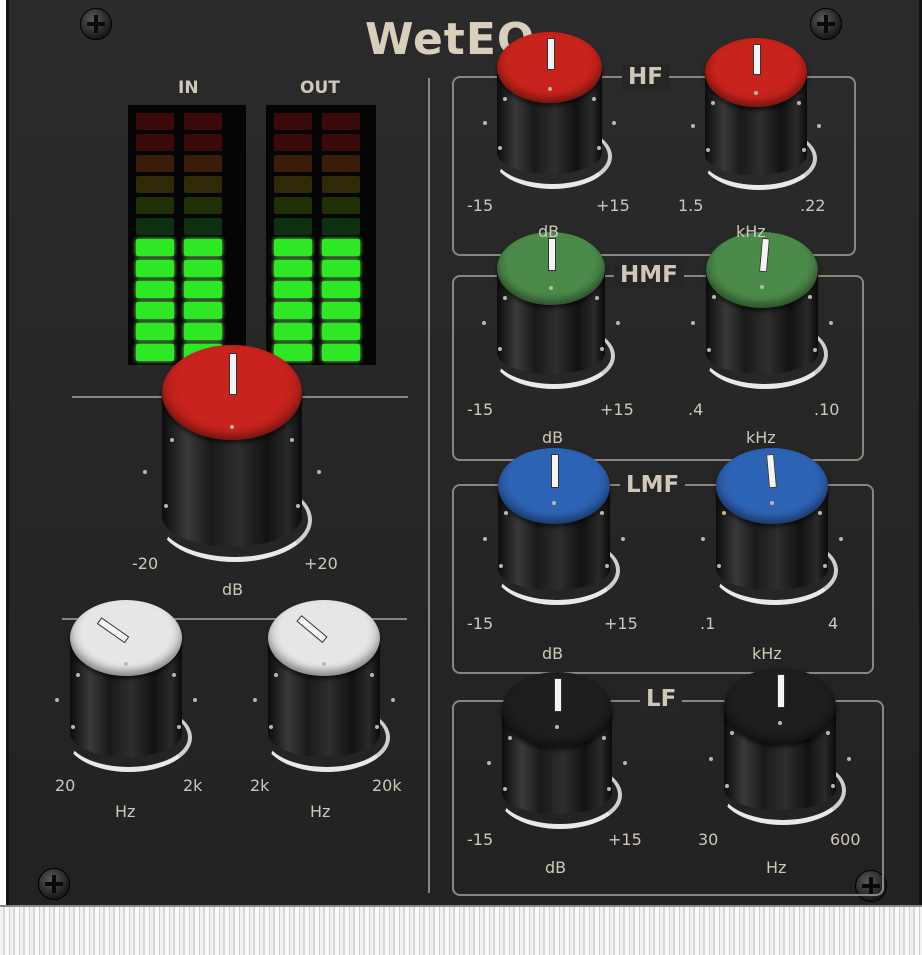 The height and width of the screenshot is (955, 922). Describe the element at coordinates (696, 409) in the screenshot. I see `hmf-freq-min-label: .4` at that location.